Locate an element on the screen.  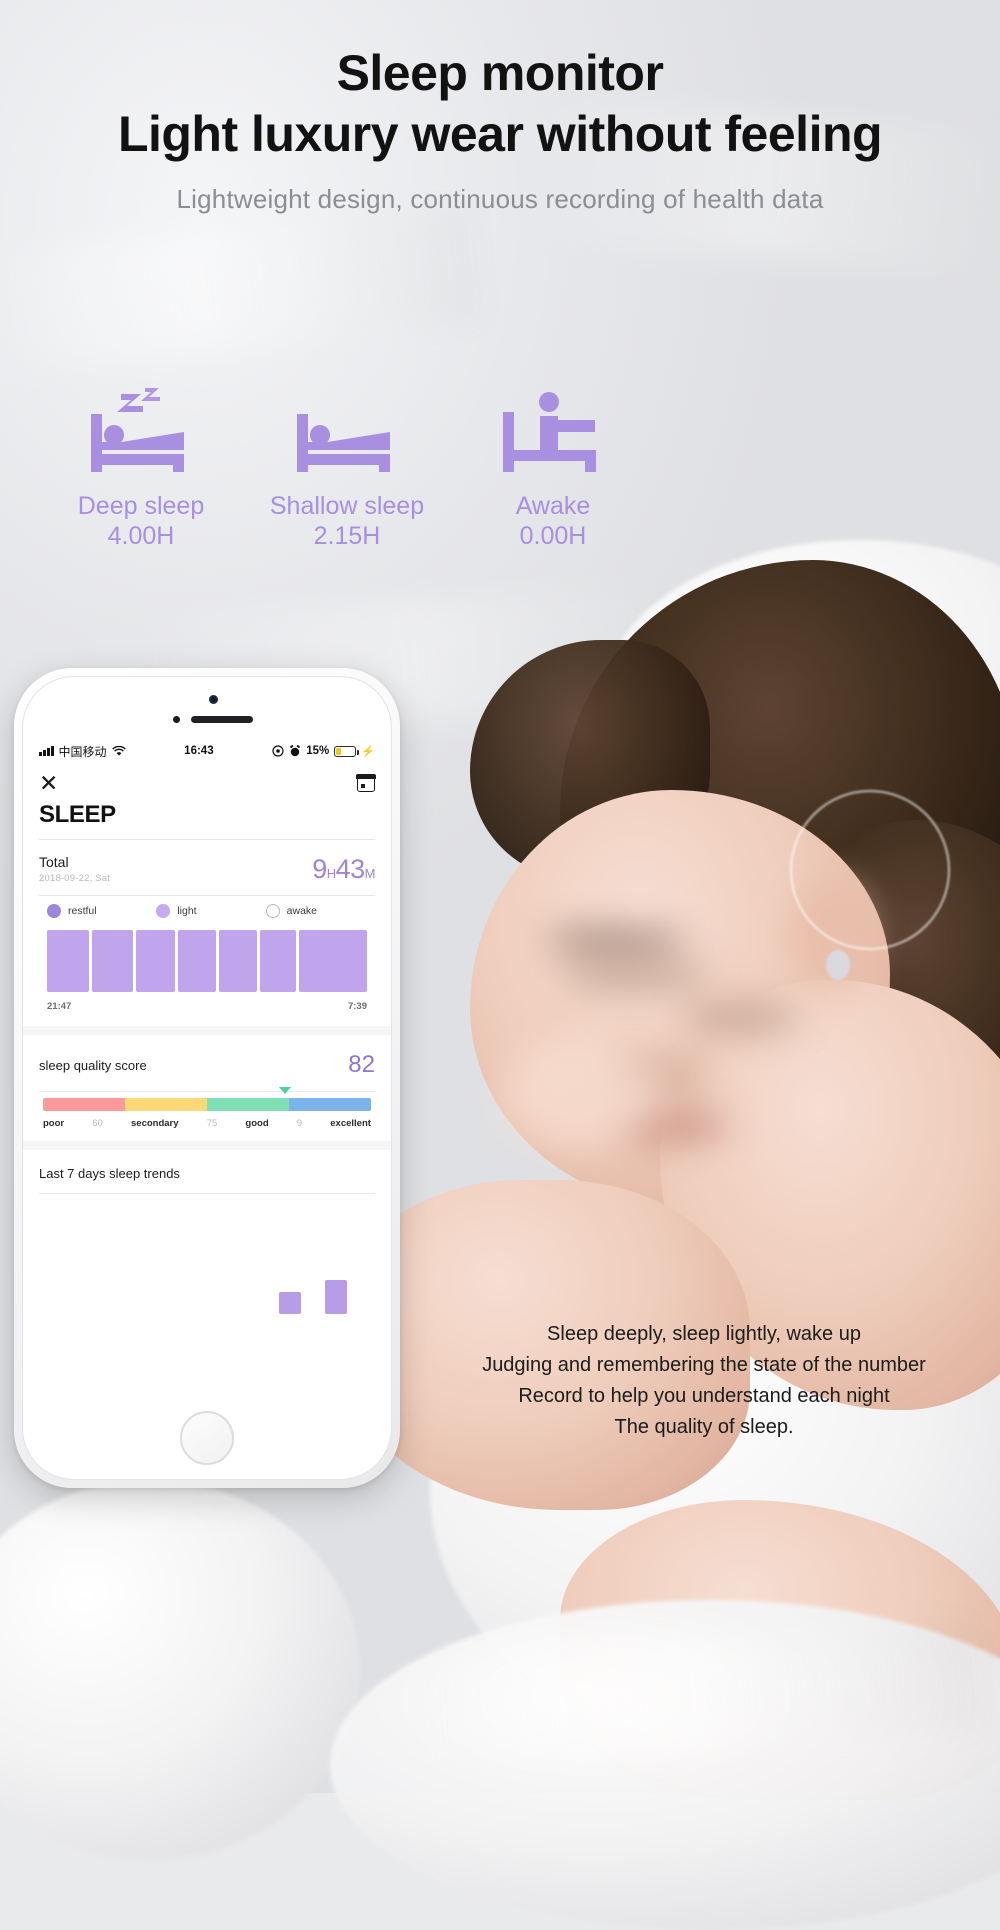
trends-title: Last 7 days sleep trends is located at coordinates (109, 1173).